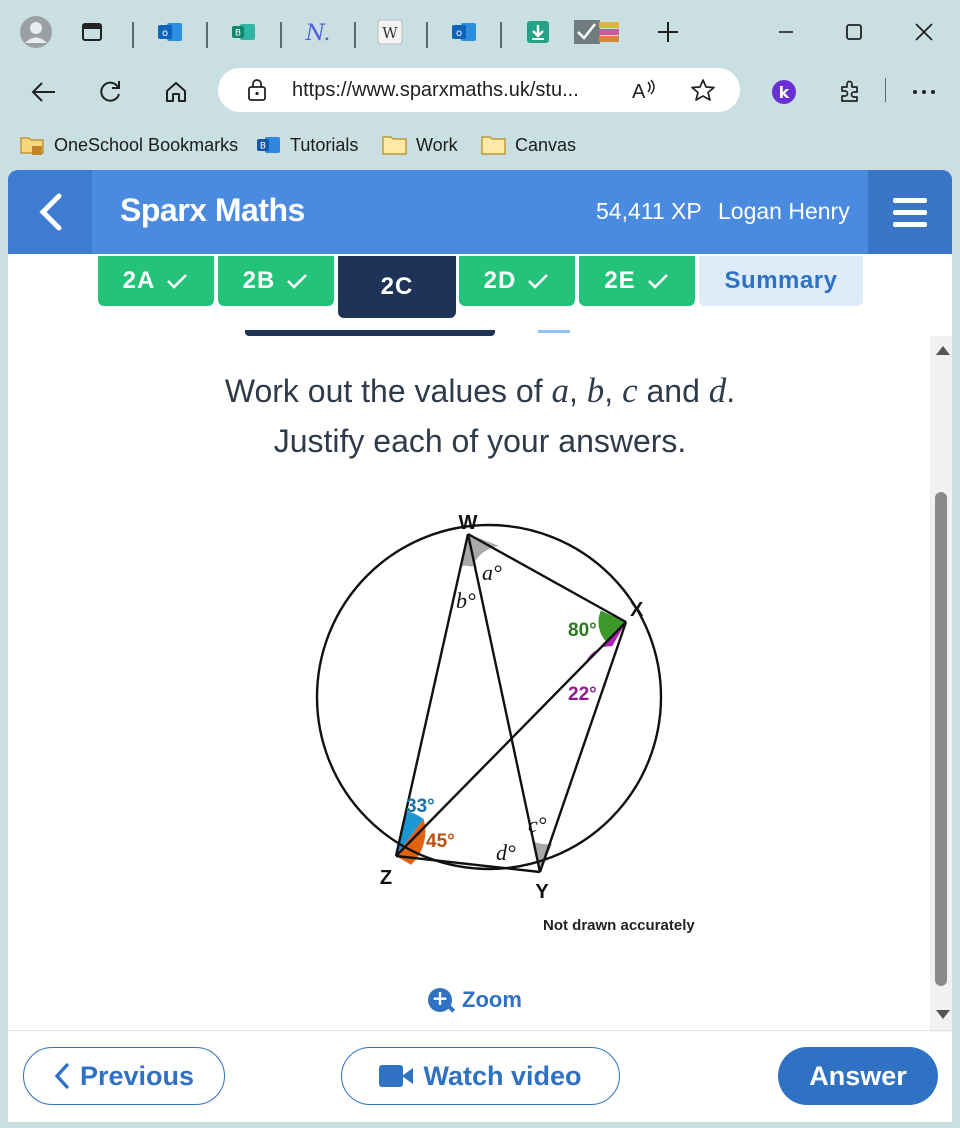 The height and width of the screenshot is (1128, 960). Describe the element at coordinates (307, 145) in the screenshot. I see `bookmark-tutorials: B Tutorials` at that location.